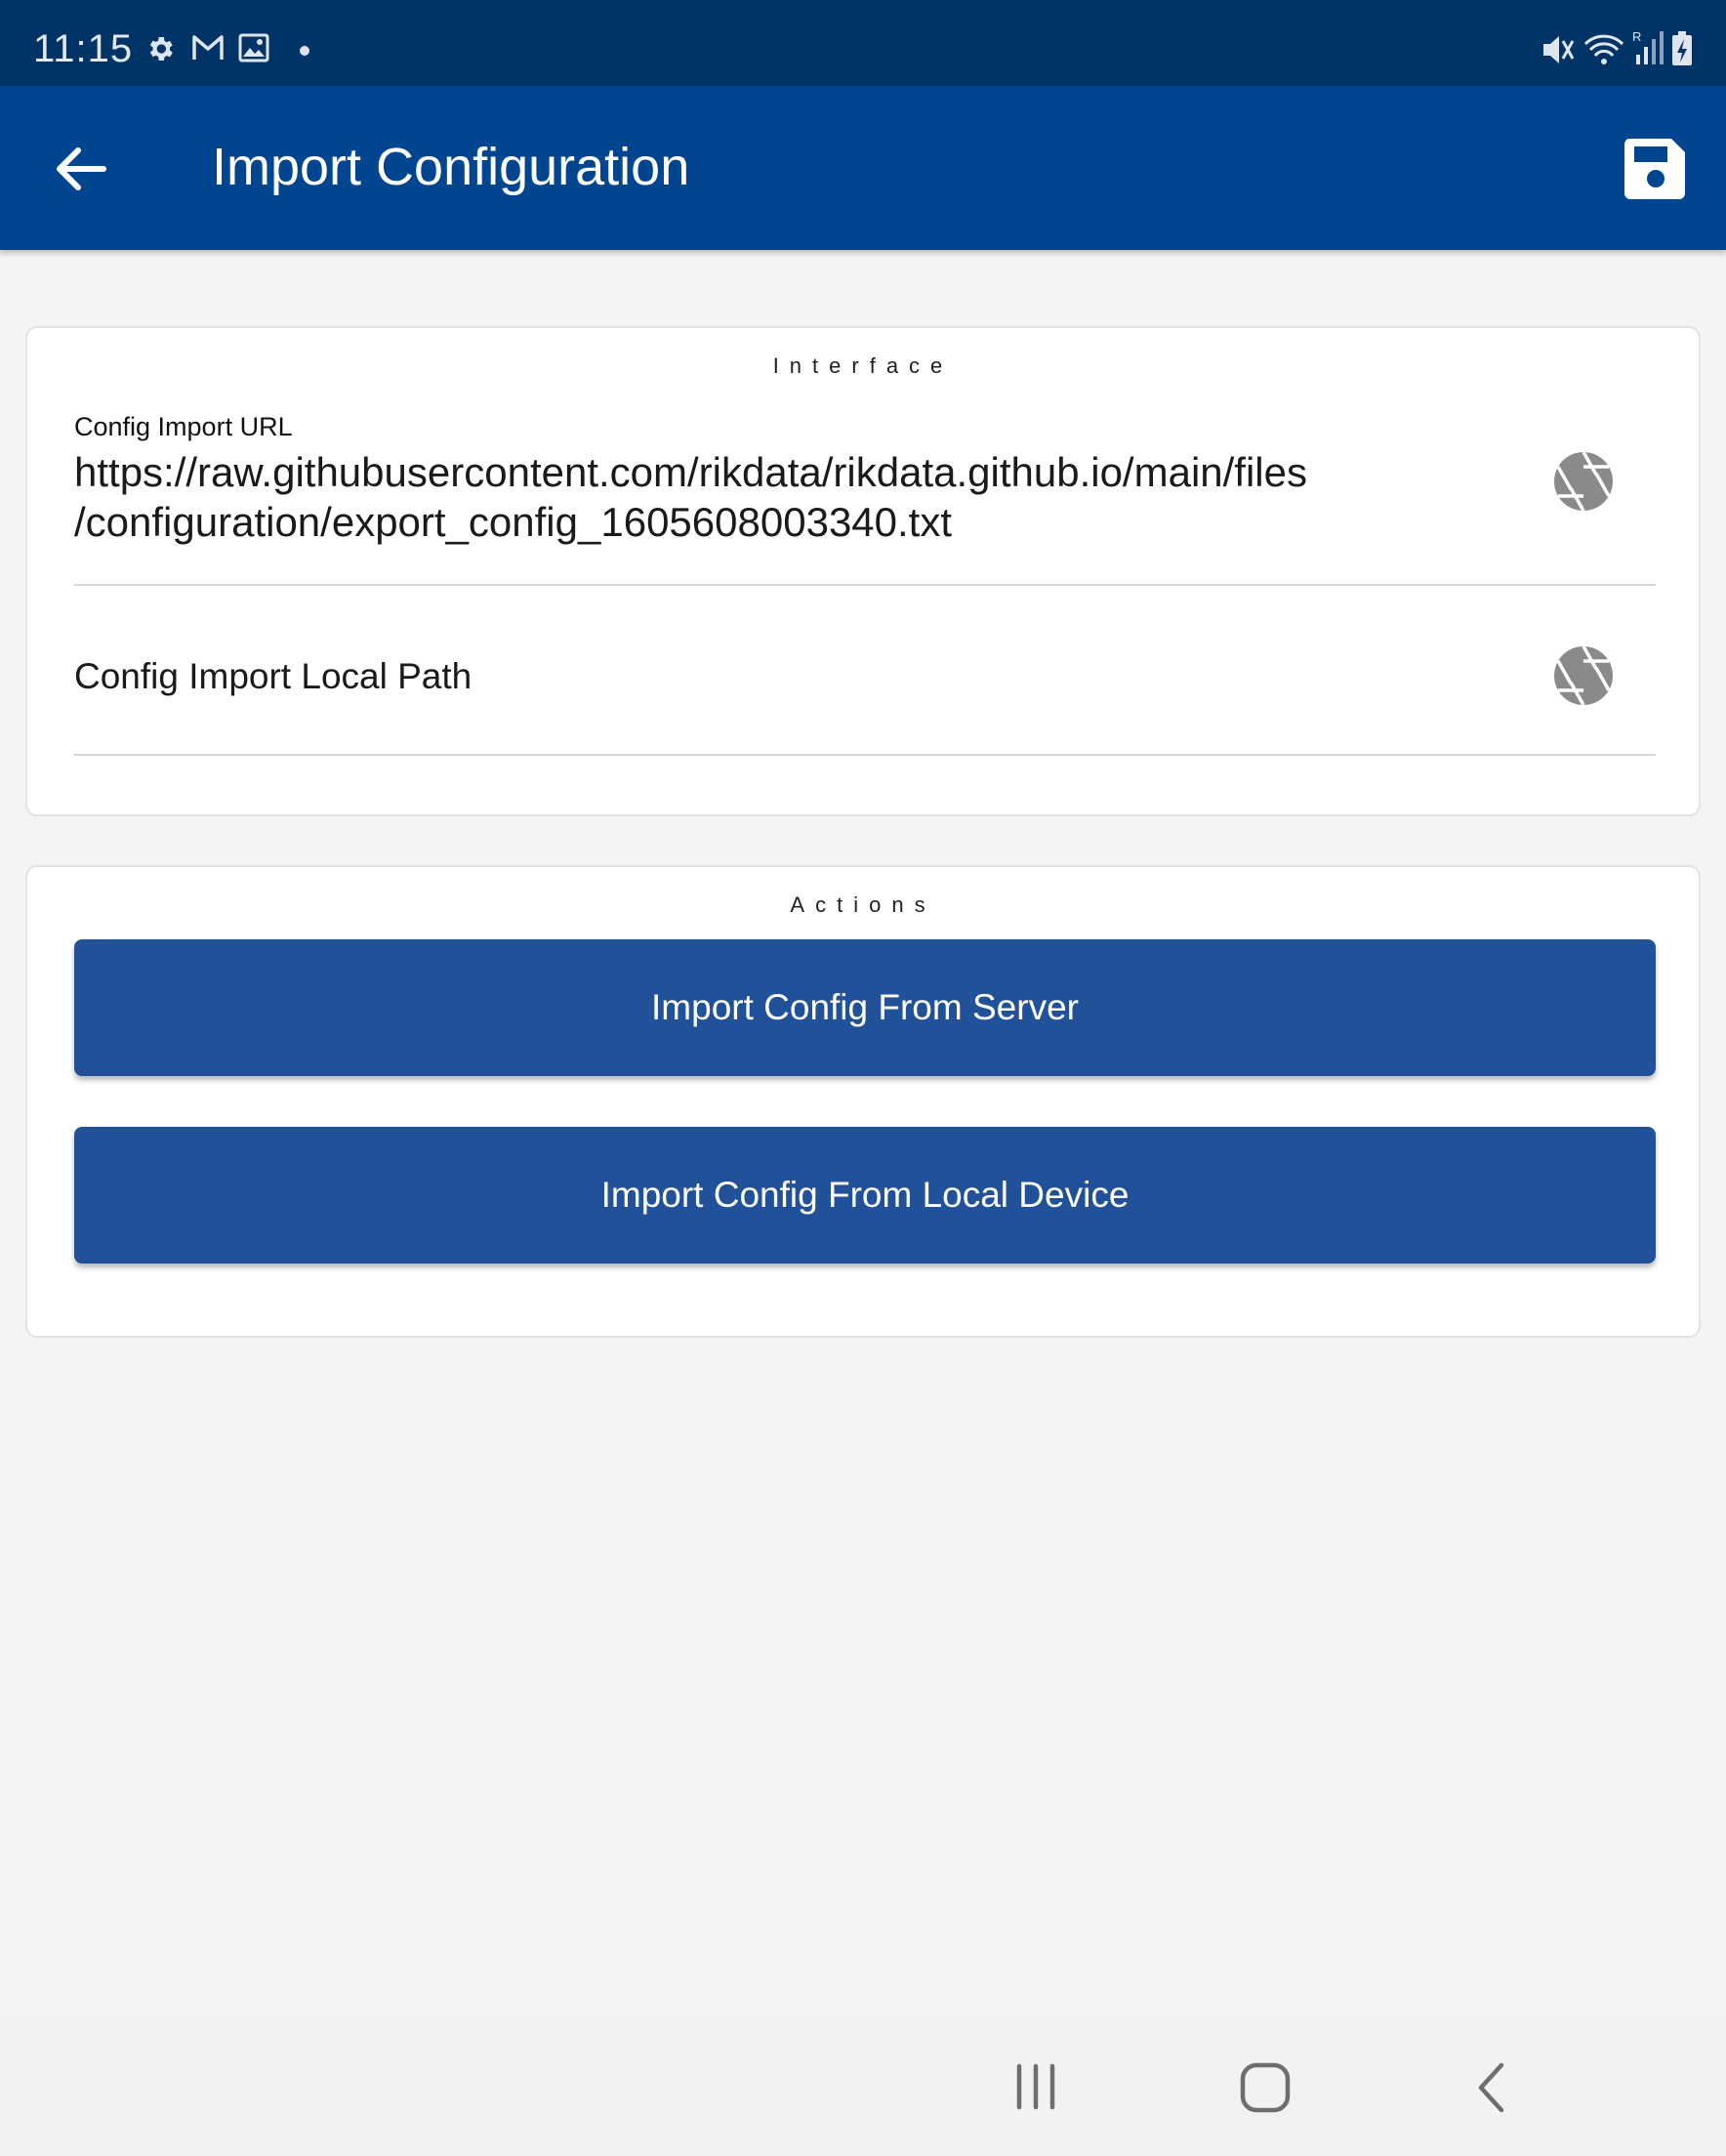  I want to click on save-button, so click(1655, 169).